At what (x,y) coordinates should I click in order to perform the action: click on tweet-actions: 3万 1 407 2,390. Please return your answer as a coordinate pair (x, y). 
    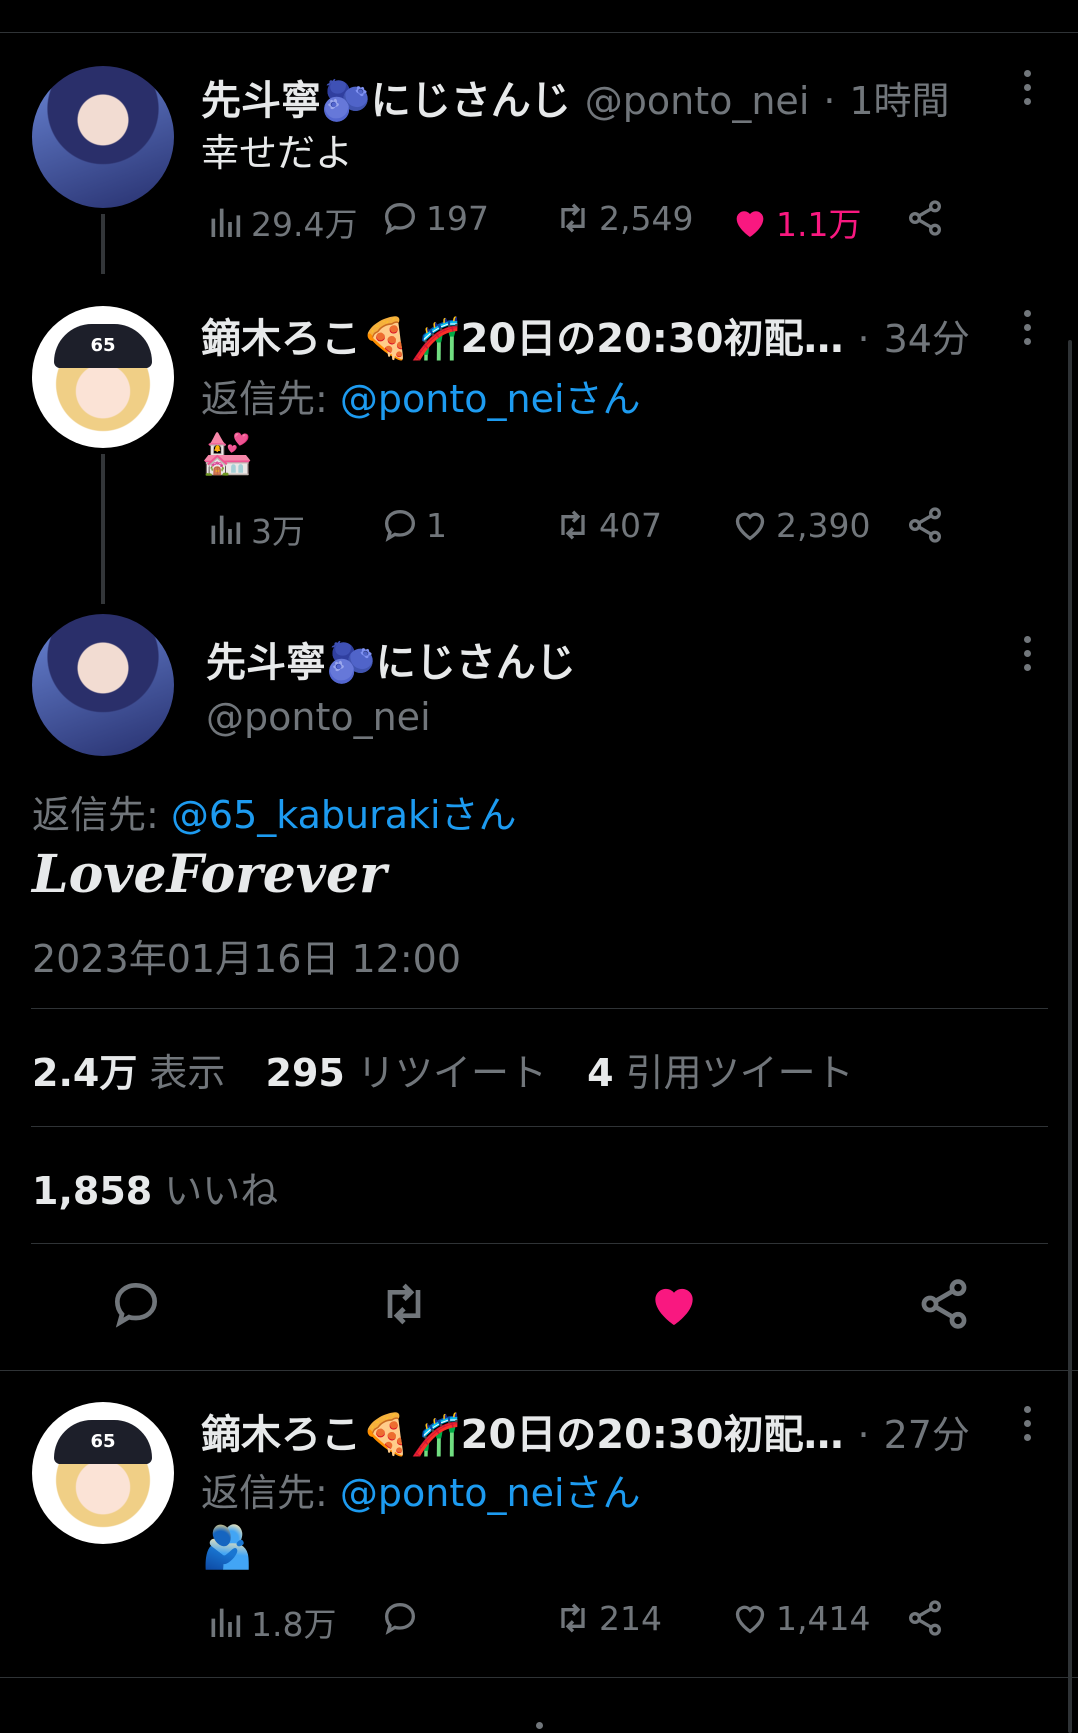
    Looking at the image, I should click on (539, 530).